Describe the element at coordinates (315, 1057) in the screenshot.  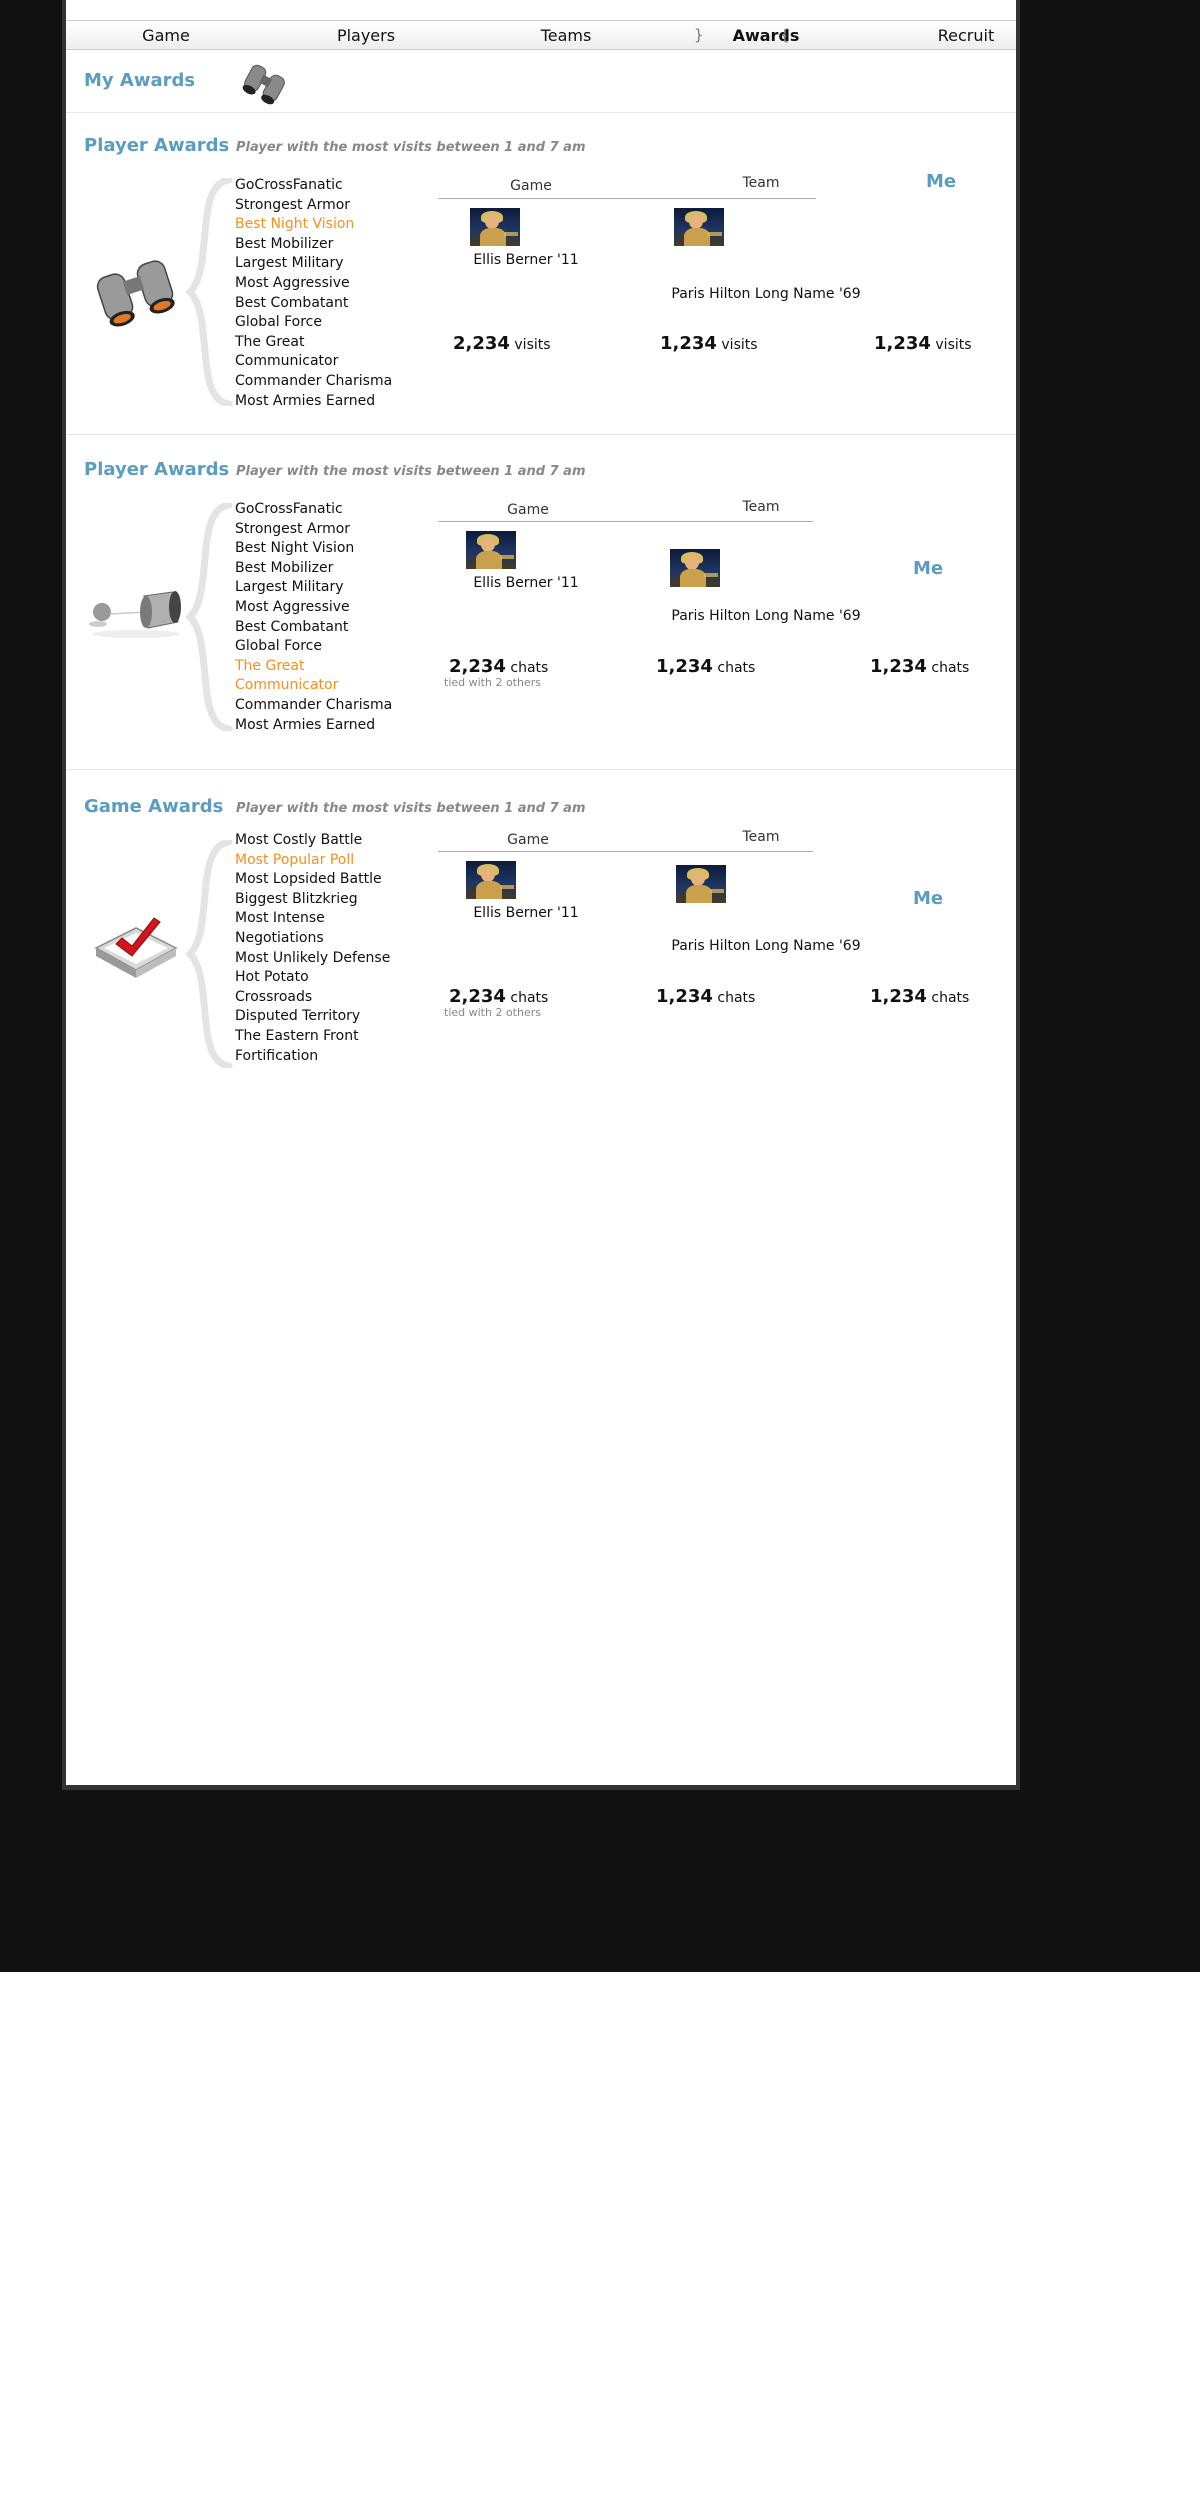
I see `award-item: Fortification` at that location.